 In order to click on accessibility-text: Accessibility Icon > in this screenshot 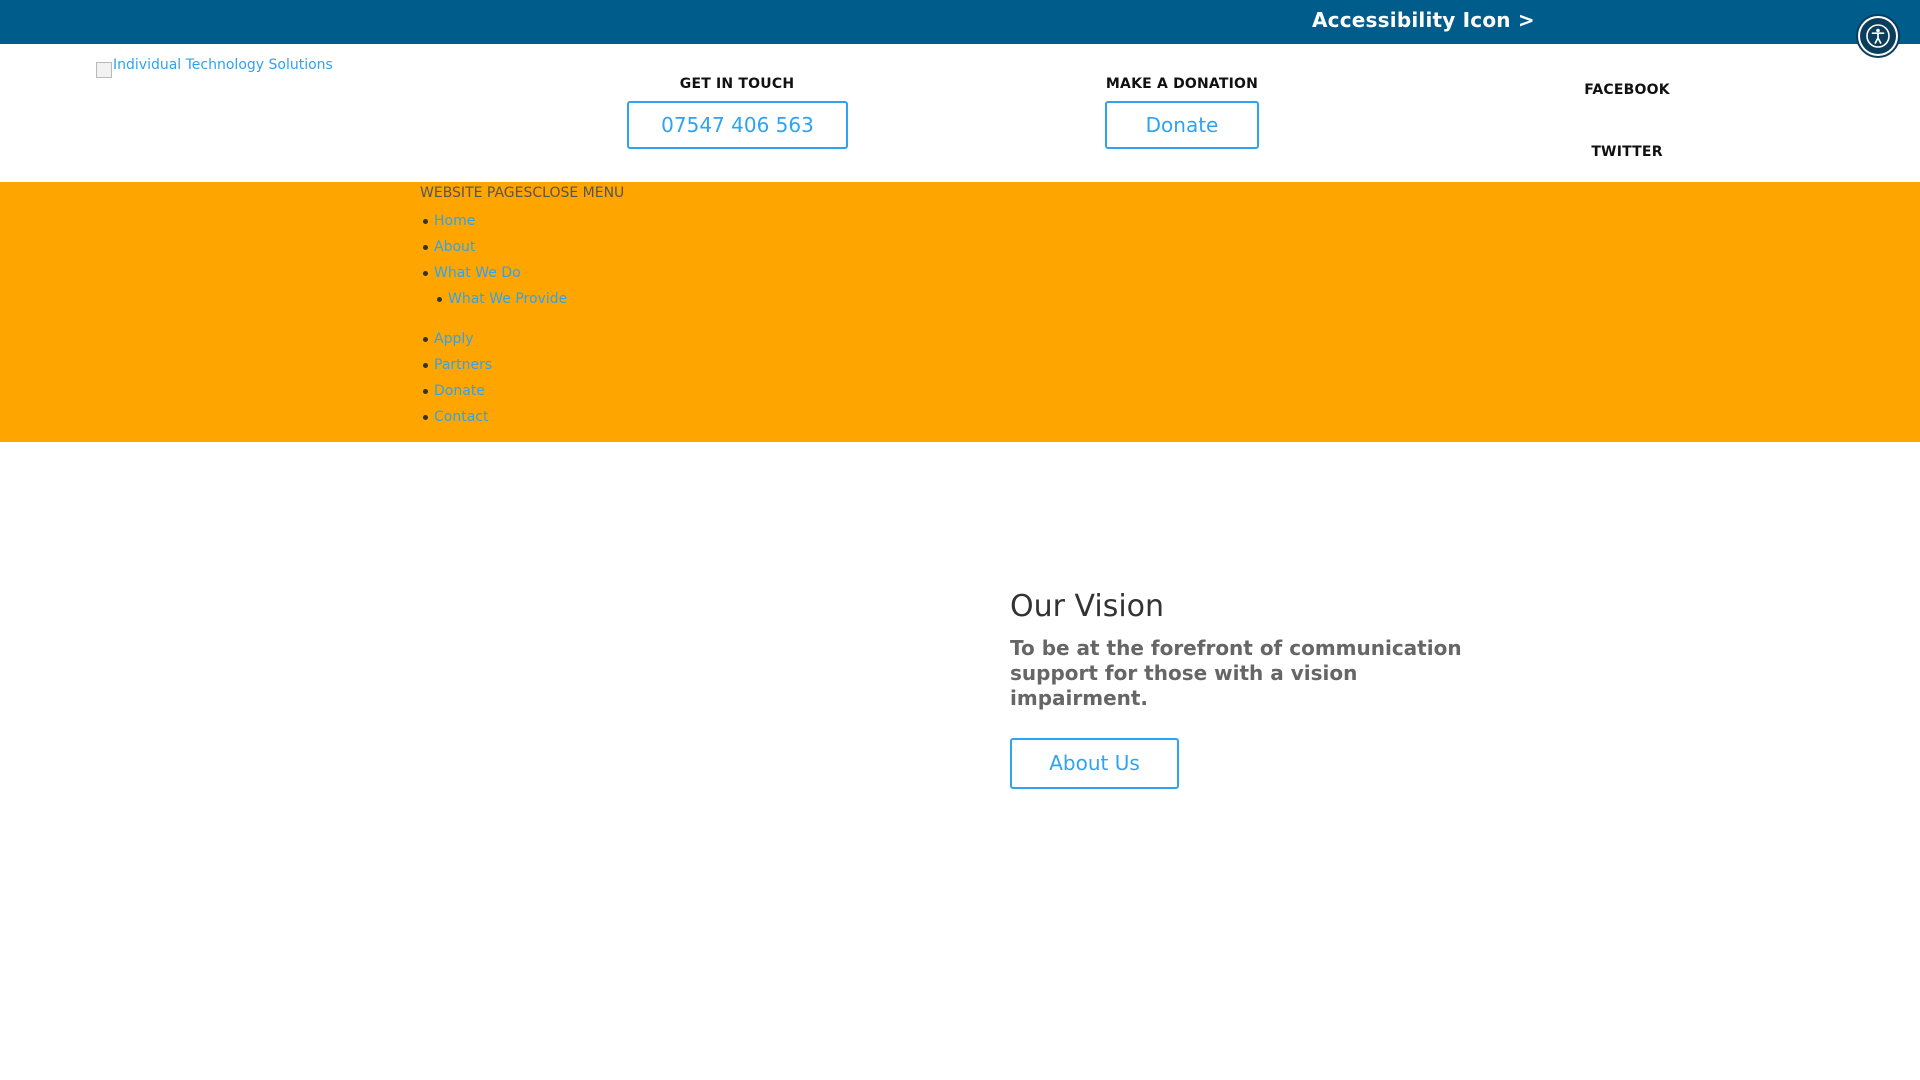, I will do `click(1423, 20)`.